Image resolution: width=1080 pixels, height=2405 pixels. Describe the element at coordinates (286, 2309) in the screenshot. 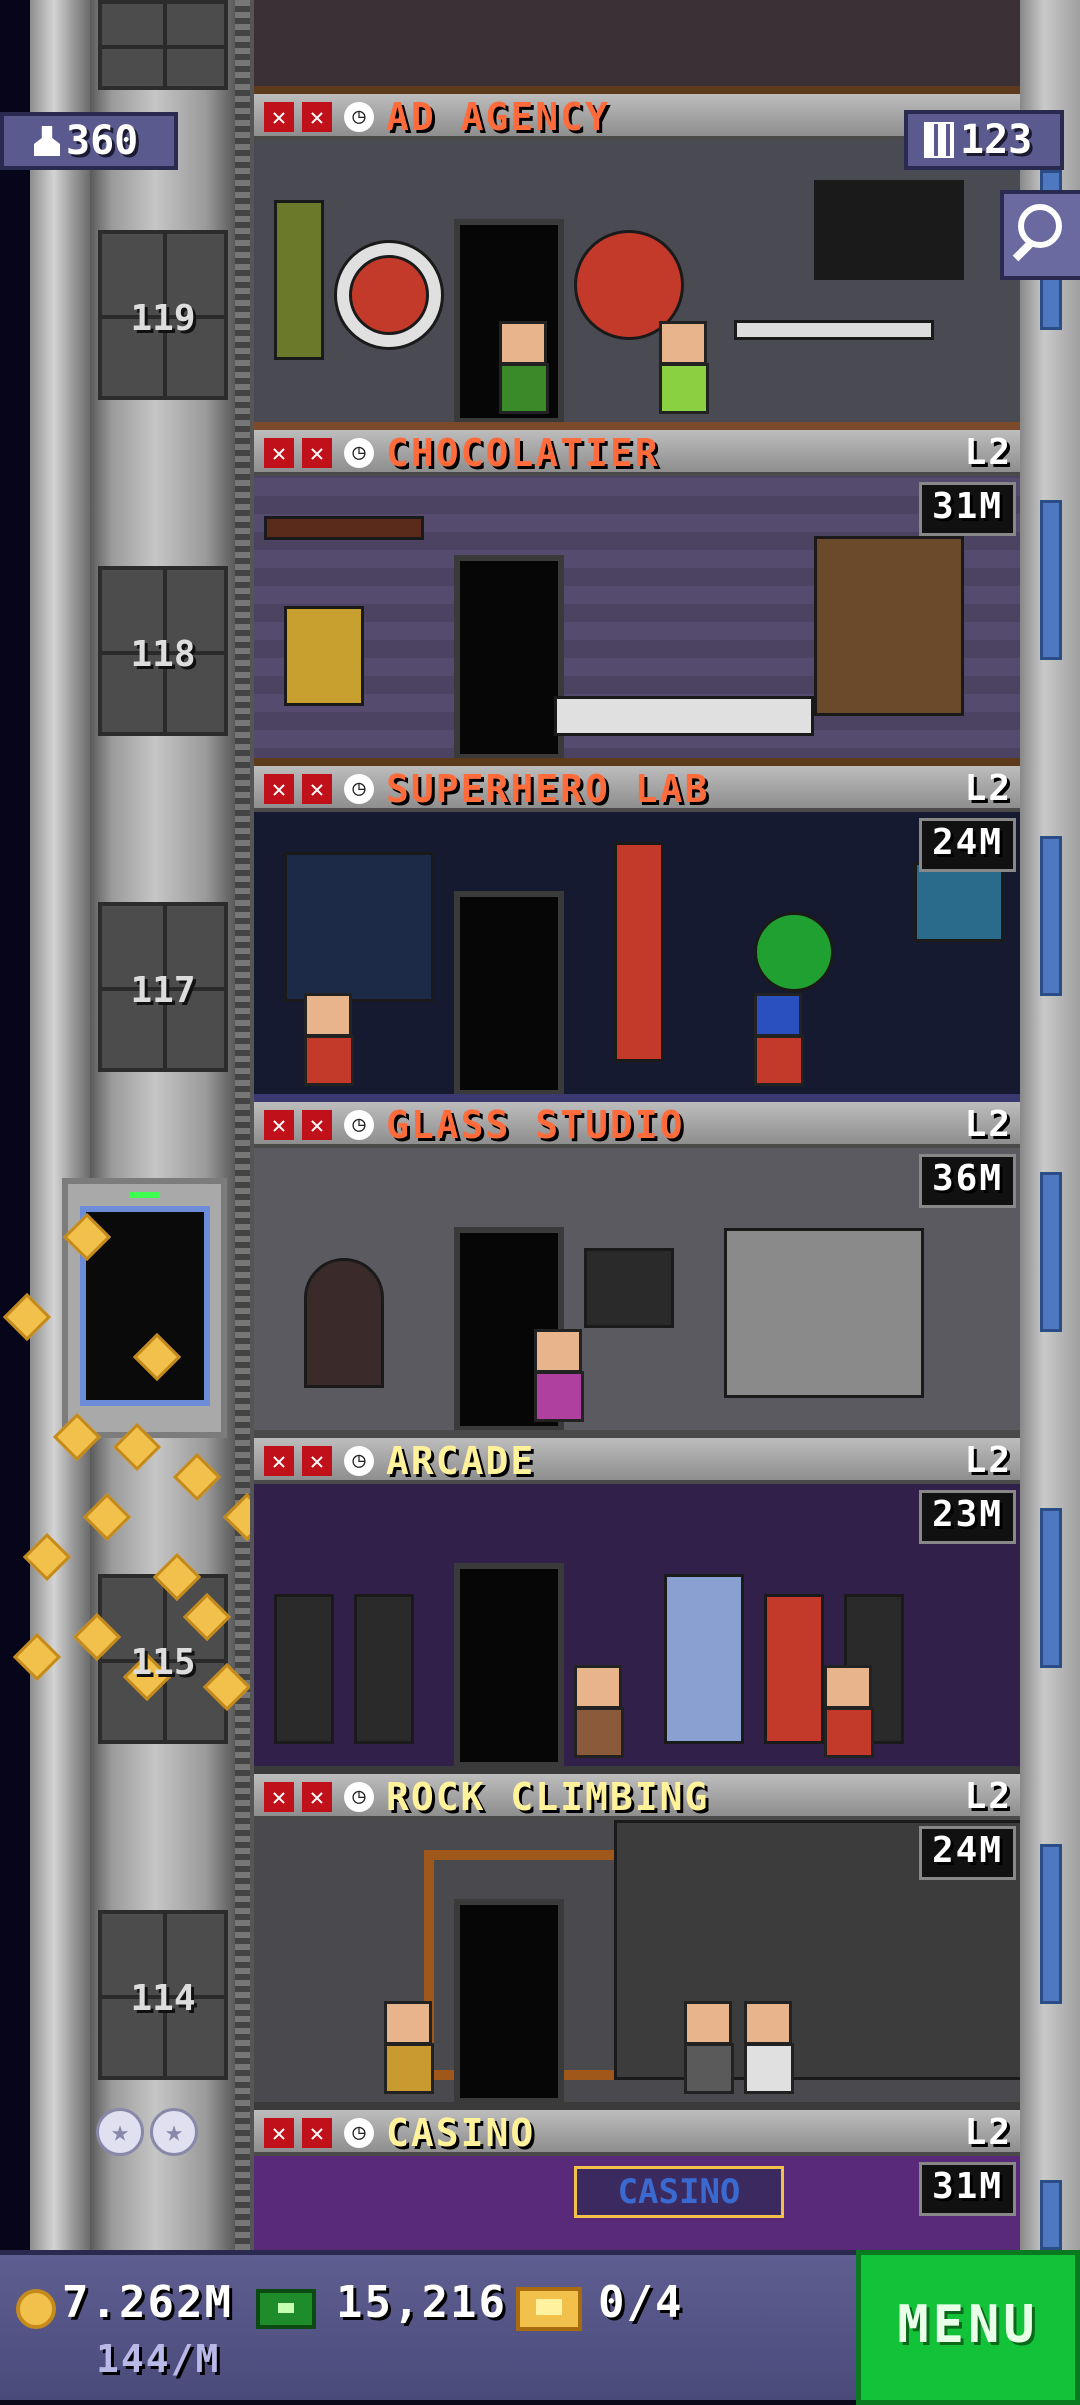

I see `bux-bill-icon` at that location.